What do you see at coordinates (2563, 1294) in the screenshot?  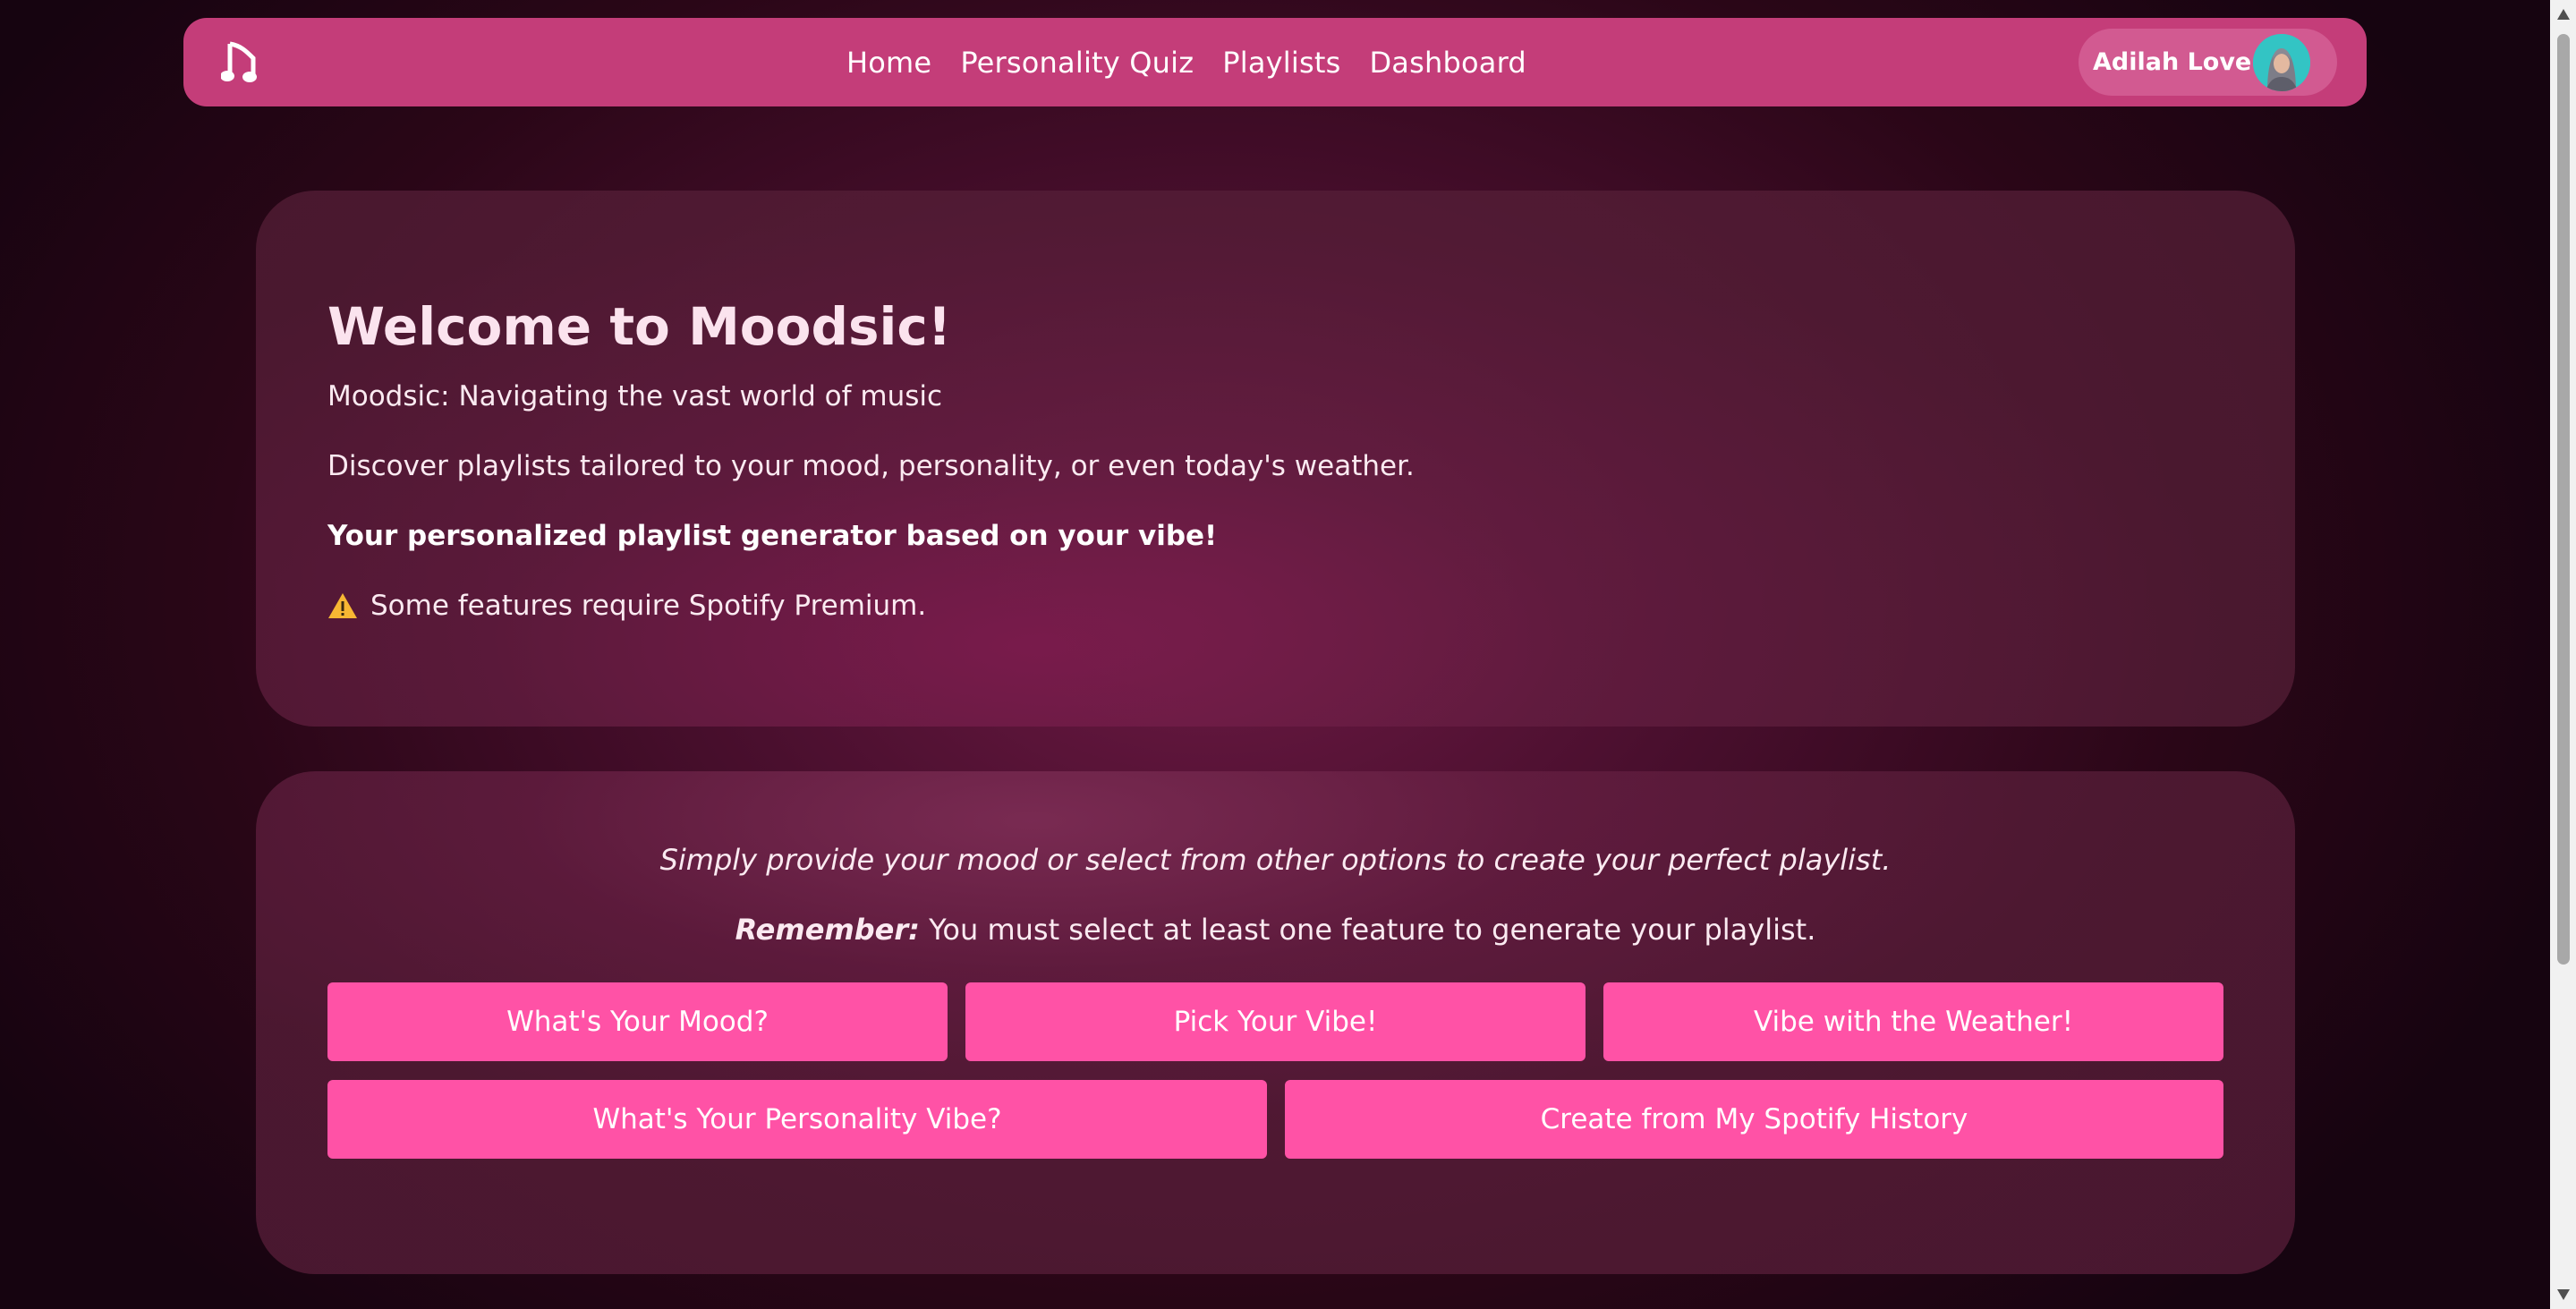 I see `scroll-down-arrow-icon` at bounding box center [2563, 1294].